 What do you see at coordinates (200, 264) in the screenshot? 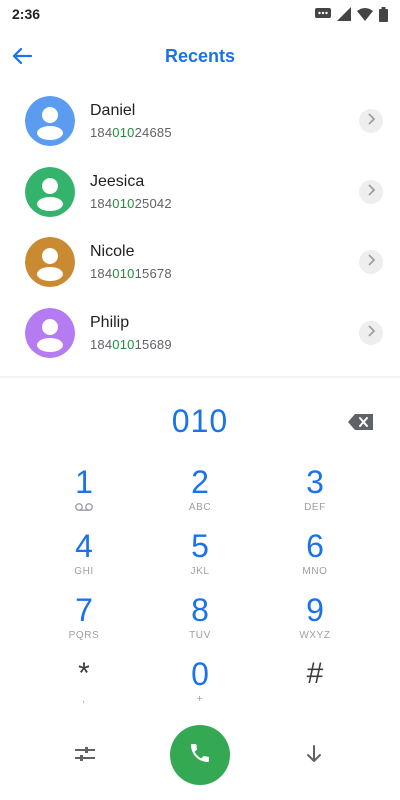
I see `contact-row: Nicole 18401015678` at bounding box center [200, 264].